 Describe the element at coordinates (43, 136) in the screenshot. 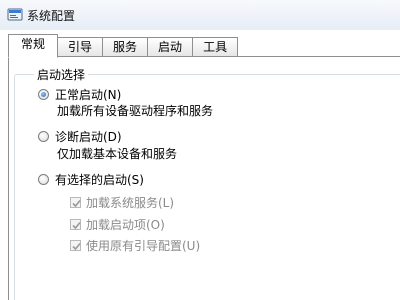

I see `diagnostic-startup-radio` at that location.